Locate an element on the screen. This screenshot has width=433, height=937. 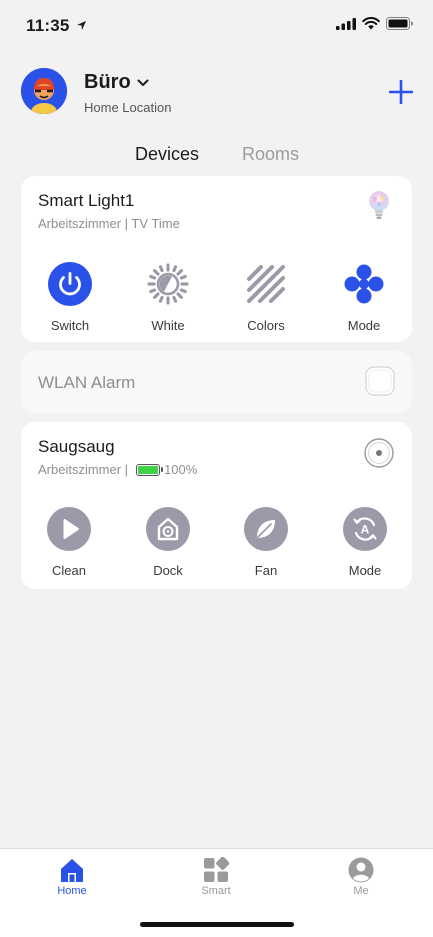
location-arrow-icon is located at coordinates (82, 25).